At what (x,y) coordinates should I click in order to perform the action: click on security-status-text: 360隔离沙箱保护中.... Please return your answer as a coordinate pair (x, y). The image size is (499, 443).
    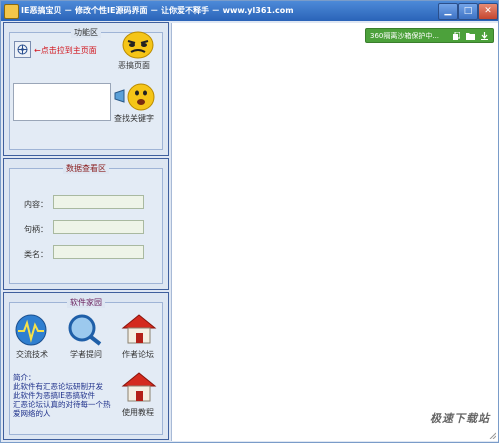
    Looking at the image, I should click on (405, 36).